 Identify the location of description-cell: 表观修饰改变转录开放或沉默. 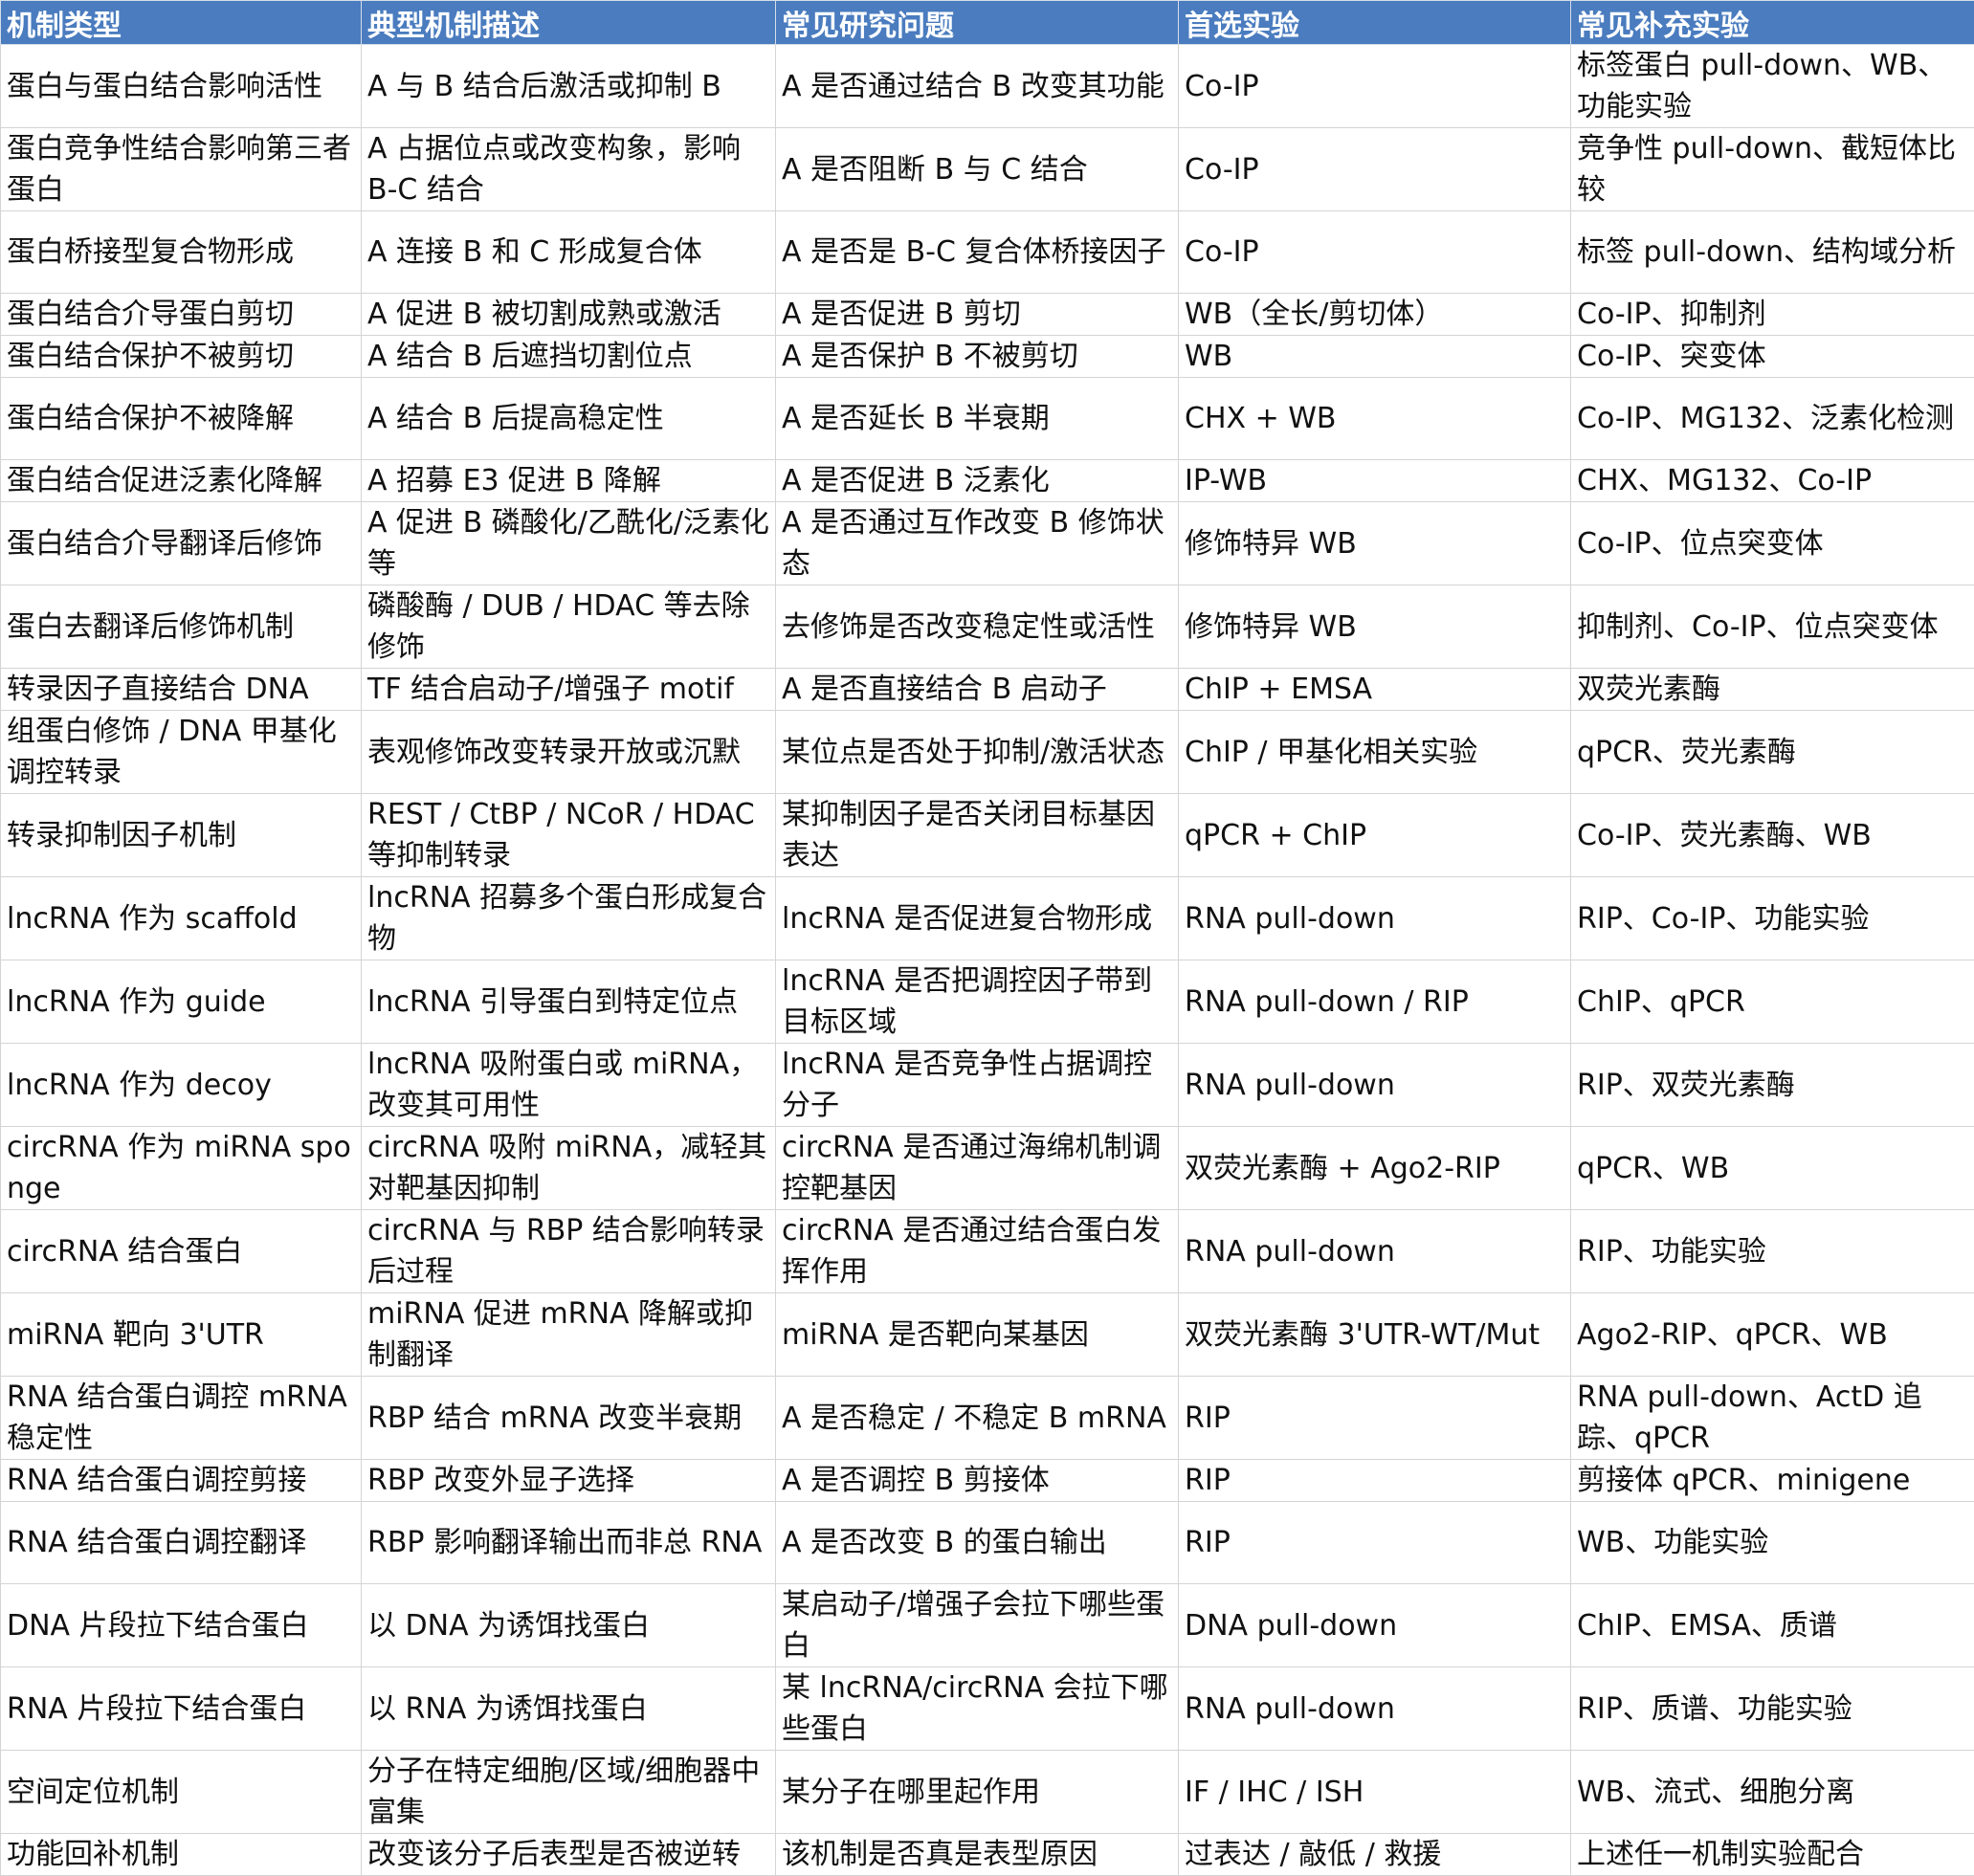
(569, 752).